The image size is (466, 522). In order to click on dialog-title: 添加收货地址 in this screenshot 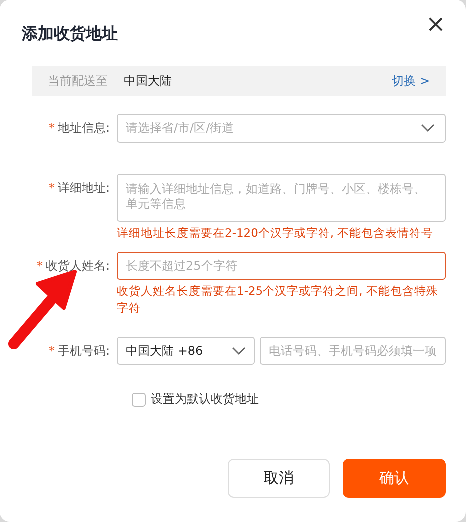, I will do `click(70, 34)`.